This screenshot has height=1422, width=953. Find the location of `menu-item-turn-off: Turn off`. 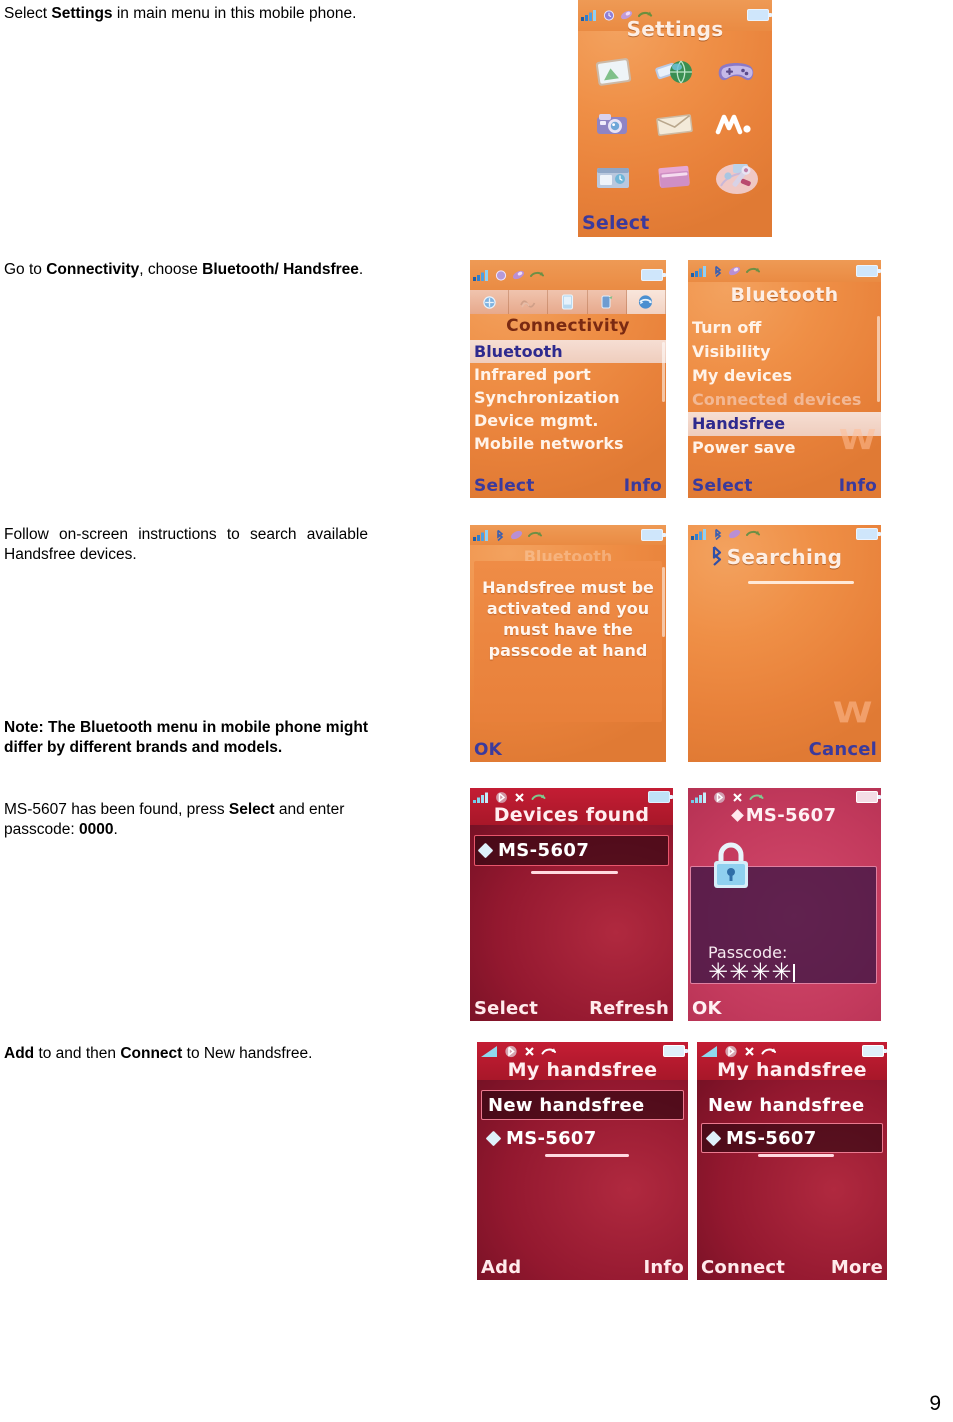

menu-item-turn-off: Turn off is located at coordinates (784, 328).